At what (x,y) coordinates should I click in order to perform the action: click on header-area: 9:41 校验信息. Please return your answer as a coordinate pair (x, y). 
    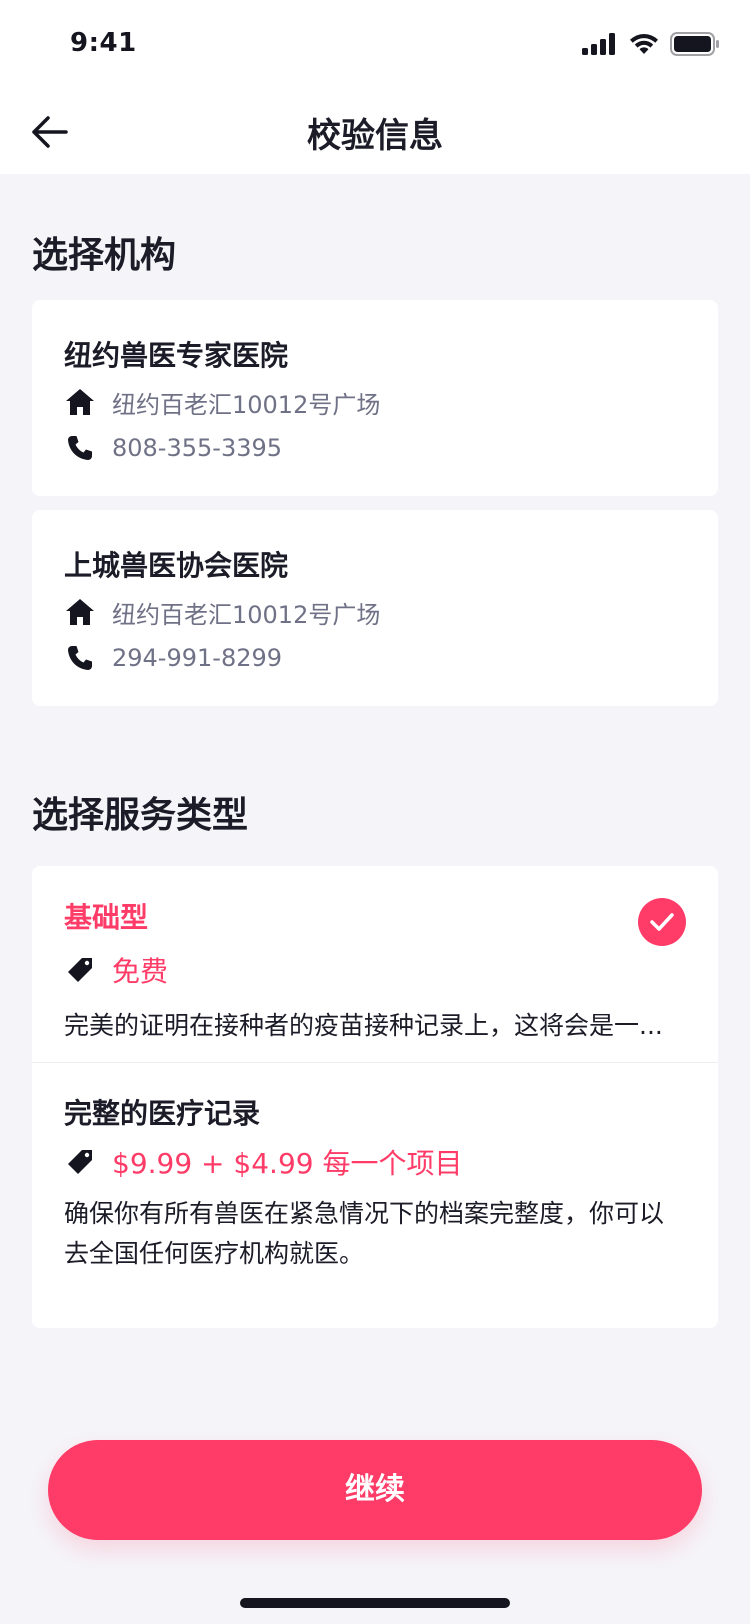
    Looking at the image, I should click on (375, 87).